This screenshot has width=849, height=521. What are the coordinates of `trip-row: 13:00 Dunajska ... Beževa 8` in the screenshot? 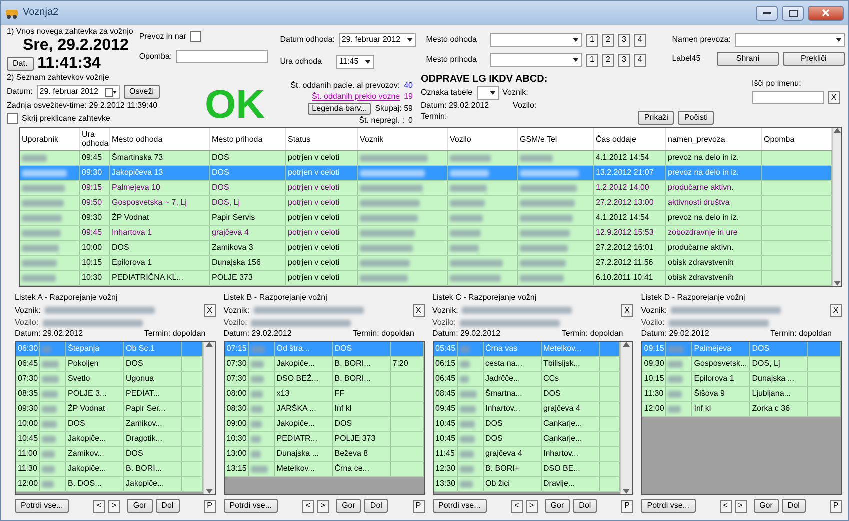 It's located at (324, 454).